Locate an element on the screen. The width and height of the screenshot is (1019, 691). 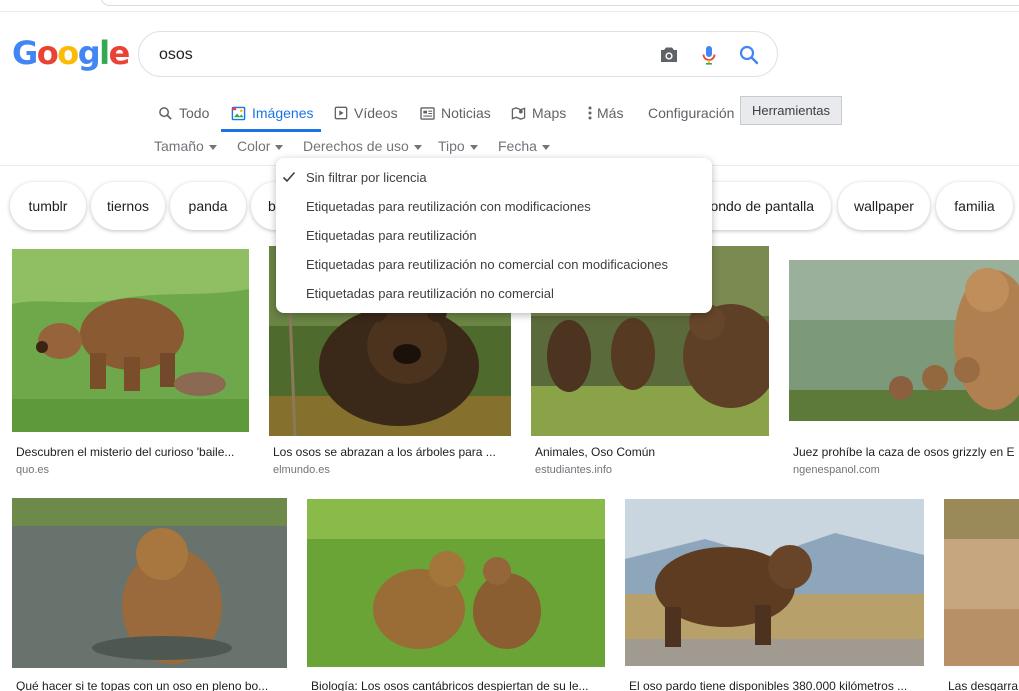
filter-usage-rights: Derechos de uso is located at coordinates (362, 146).